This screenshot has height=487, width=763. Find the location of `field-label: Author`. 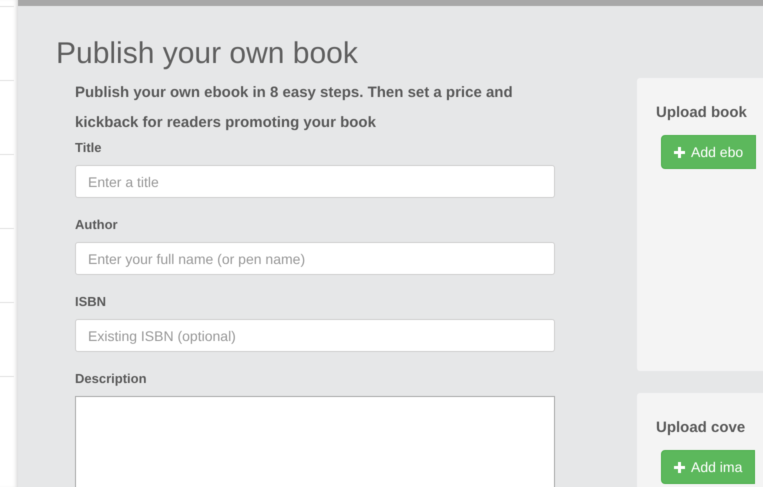

field-label: Author is located at coordinates (96, 225).